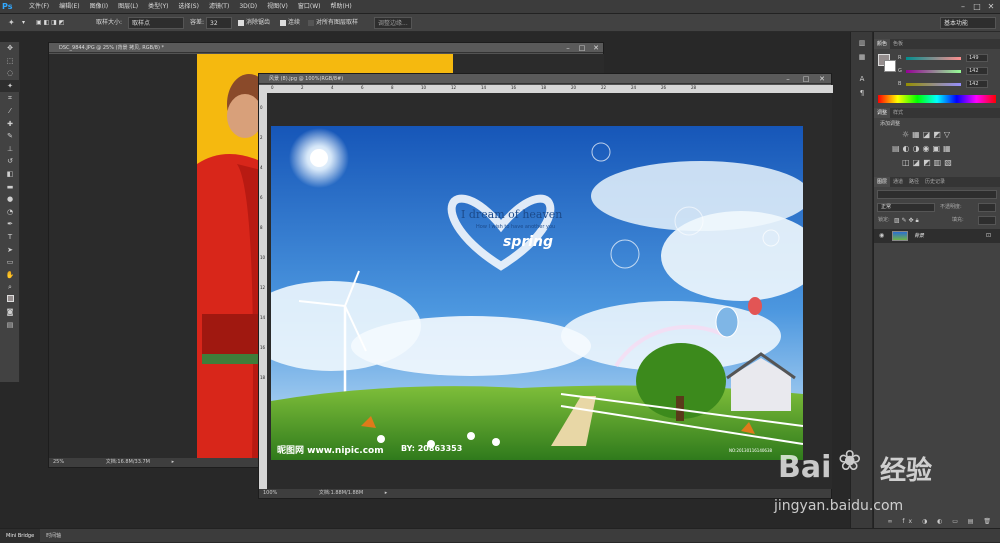  What do you see at coordinates (937, 99) in the screenshot?
I see `color-spectrum-bar` at bounding box center [937, 99].